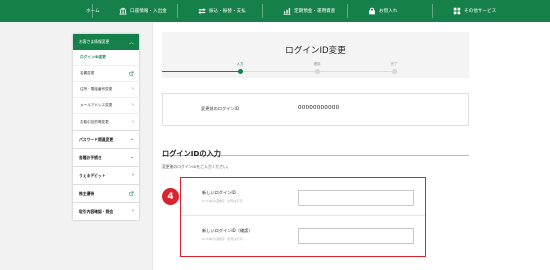 This screenshot has width=550, height=270. I want to click on section-heading: ログインIDの入力, so click(191, 153).